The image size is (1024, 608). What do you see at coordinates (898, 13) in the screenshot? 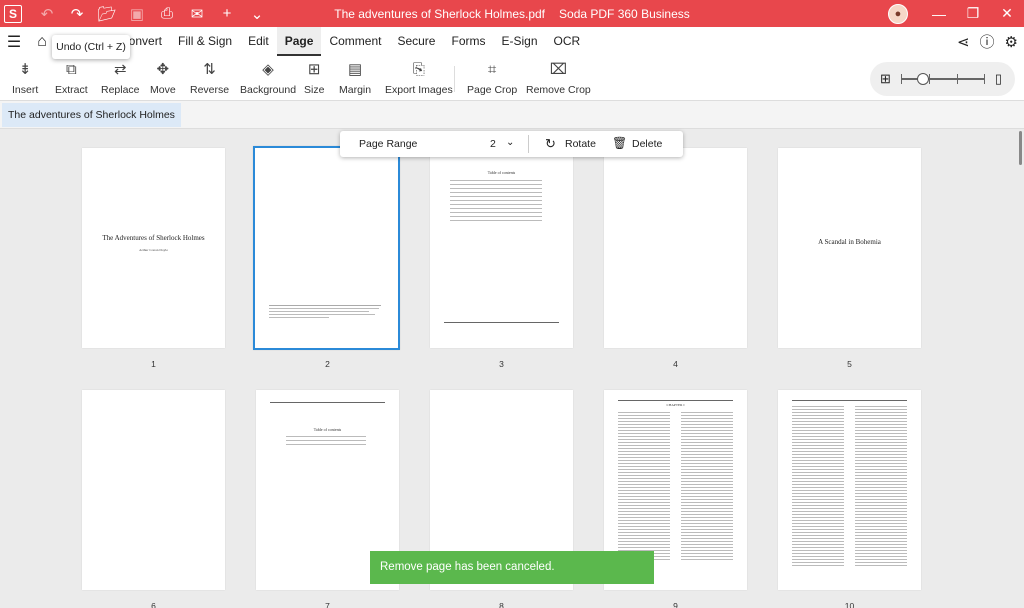
I see `avatar: ●` at bounding box center [898, 13].